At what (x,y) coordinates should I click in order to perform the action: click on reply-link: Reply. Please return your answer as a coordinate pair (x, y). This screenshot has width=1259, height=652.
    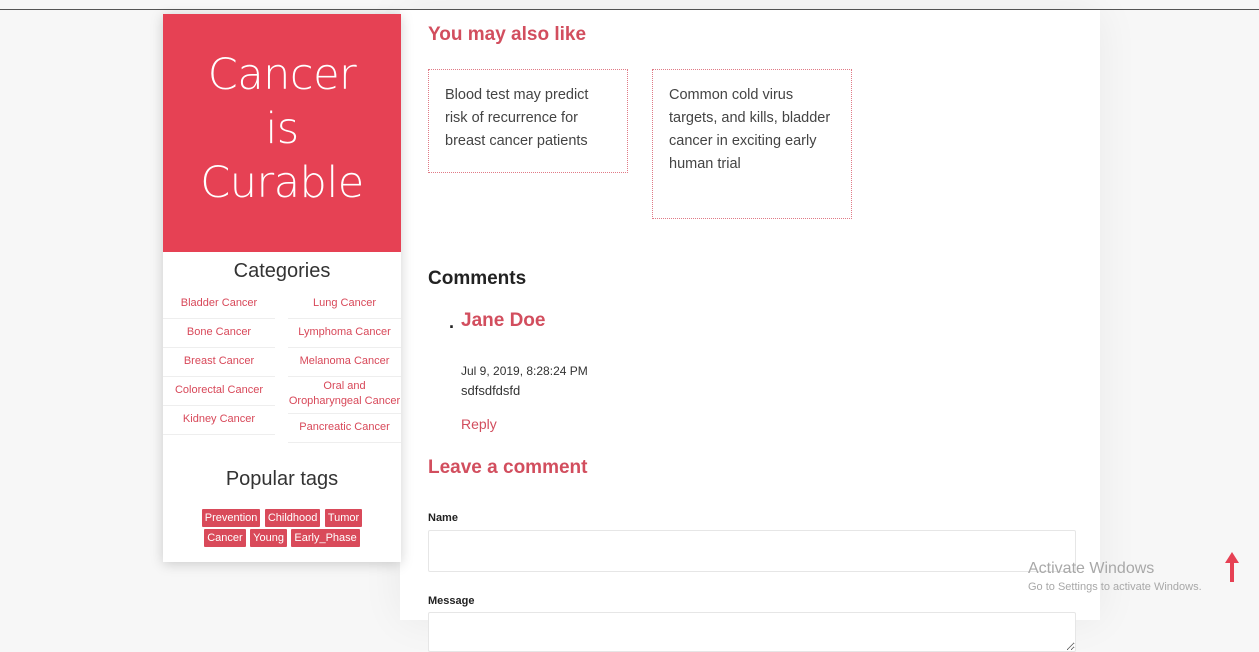
    Looking at the image, I should click on (479, 424).